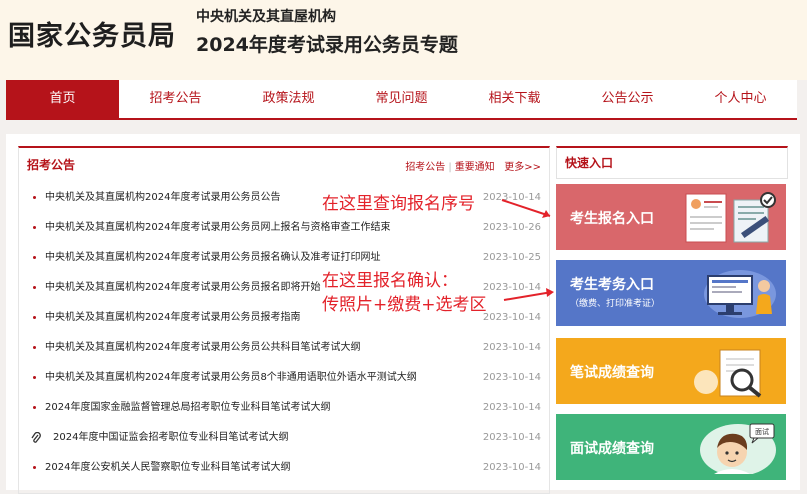 The image size is (807, 494). I want to click on interview-score-query-button: 面试成绩查询 面试, so click(671, 447).